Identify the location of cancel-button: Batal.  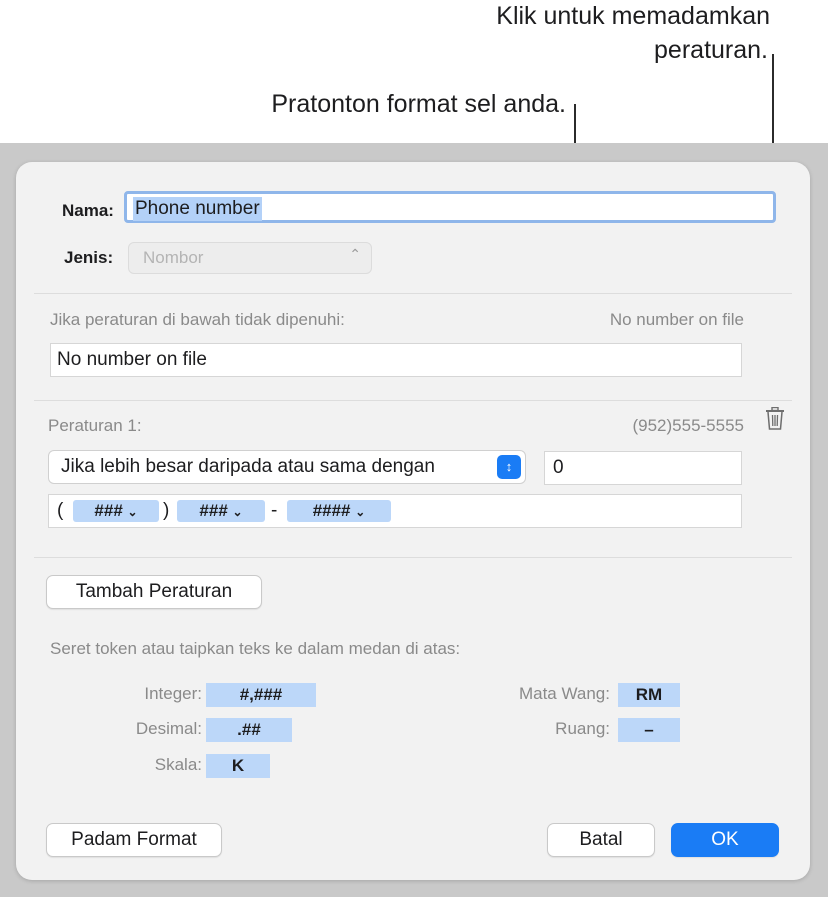
(601, 840).